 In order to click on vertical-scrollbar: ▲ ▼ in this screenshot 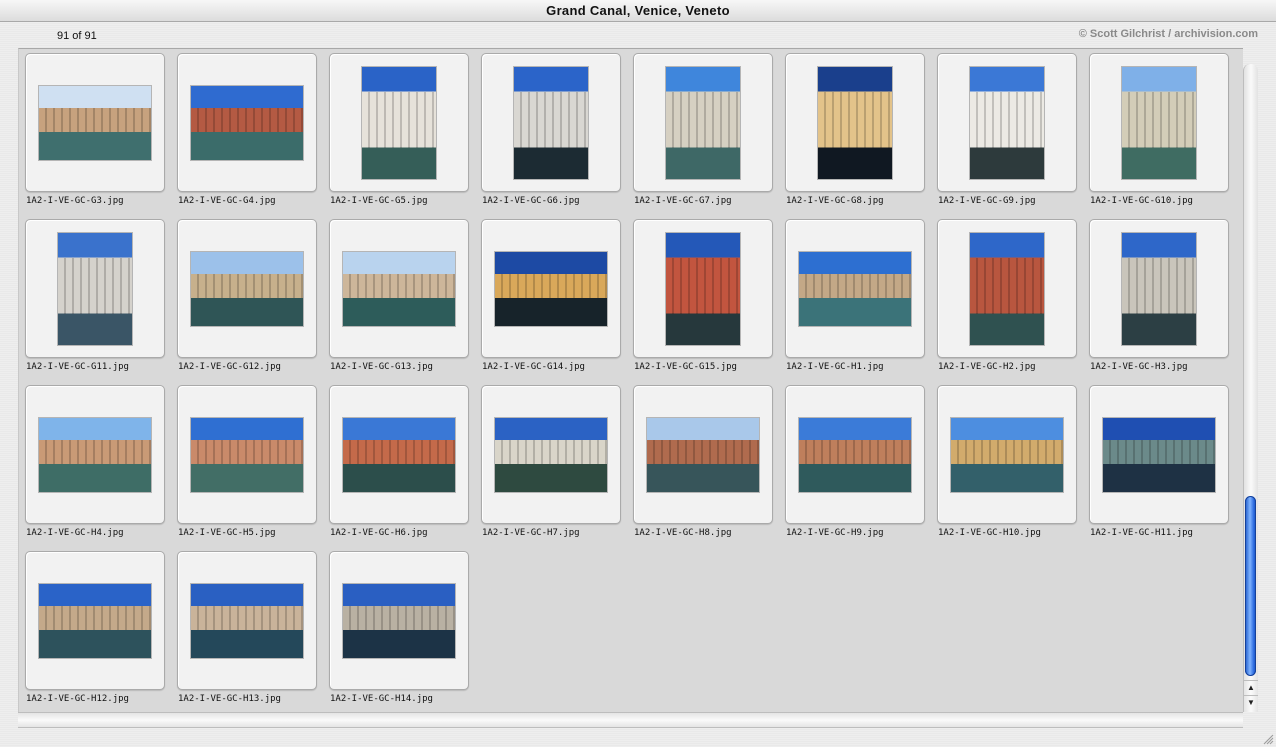, I will do `click(1250, 388)`.